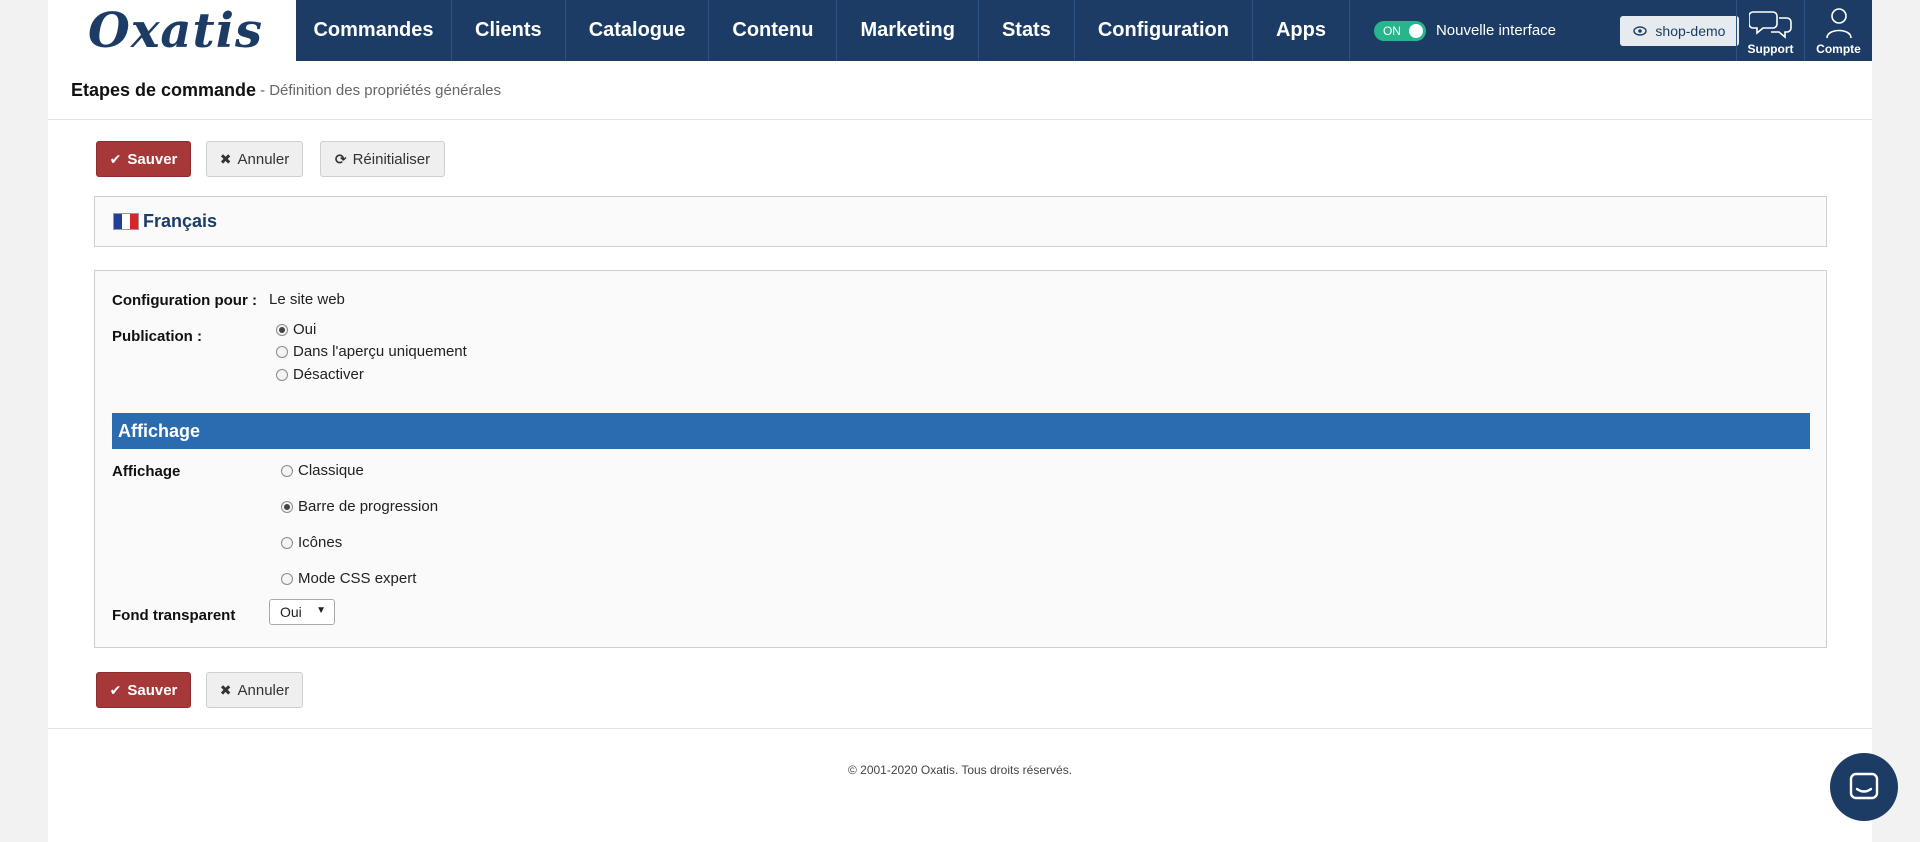  Describe the element at coordinates (1415, 30) in the screenshot. I see `toggle-knob` at that location.